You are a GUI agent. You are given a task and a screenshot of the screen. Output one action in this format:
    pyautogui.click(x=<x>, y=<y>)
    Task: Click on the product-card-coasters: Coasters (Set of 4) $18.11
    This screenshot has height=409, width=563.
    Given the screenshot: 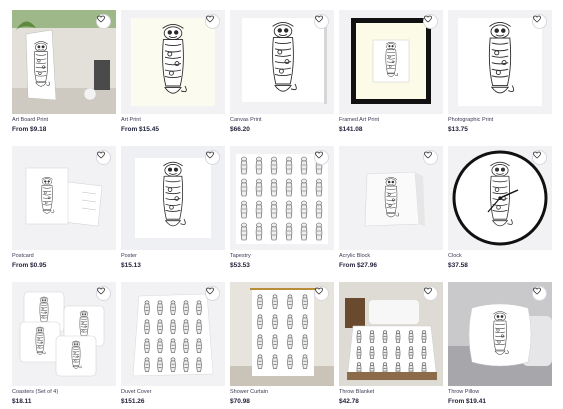 What is the action you would take?
    pyautogui.click(x=64, y=345)
    